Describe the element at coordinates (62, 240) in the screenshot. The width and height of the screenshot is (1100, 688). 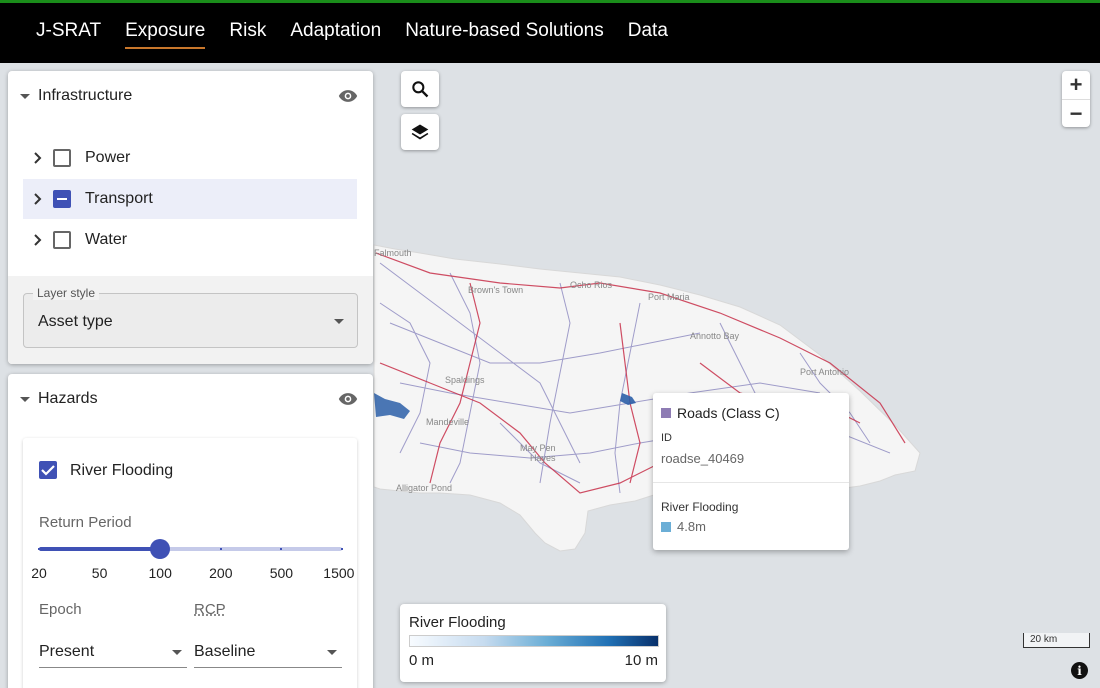
I see `checkbox-water` at that location.